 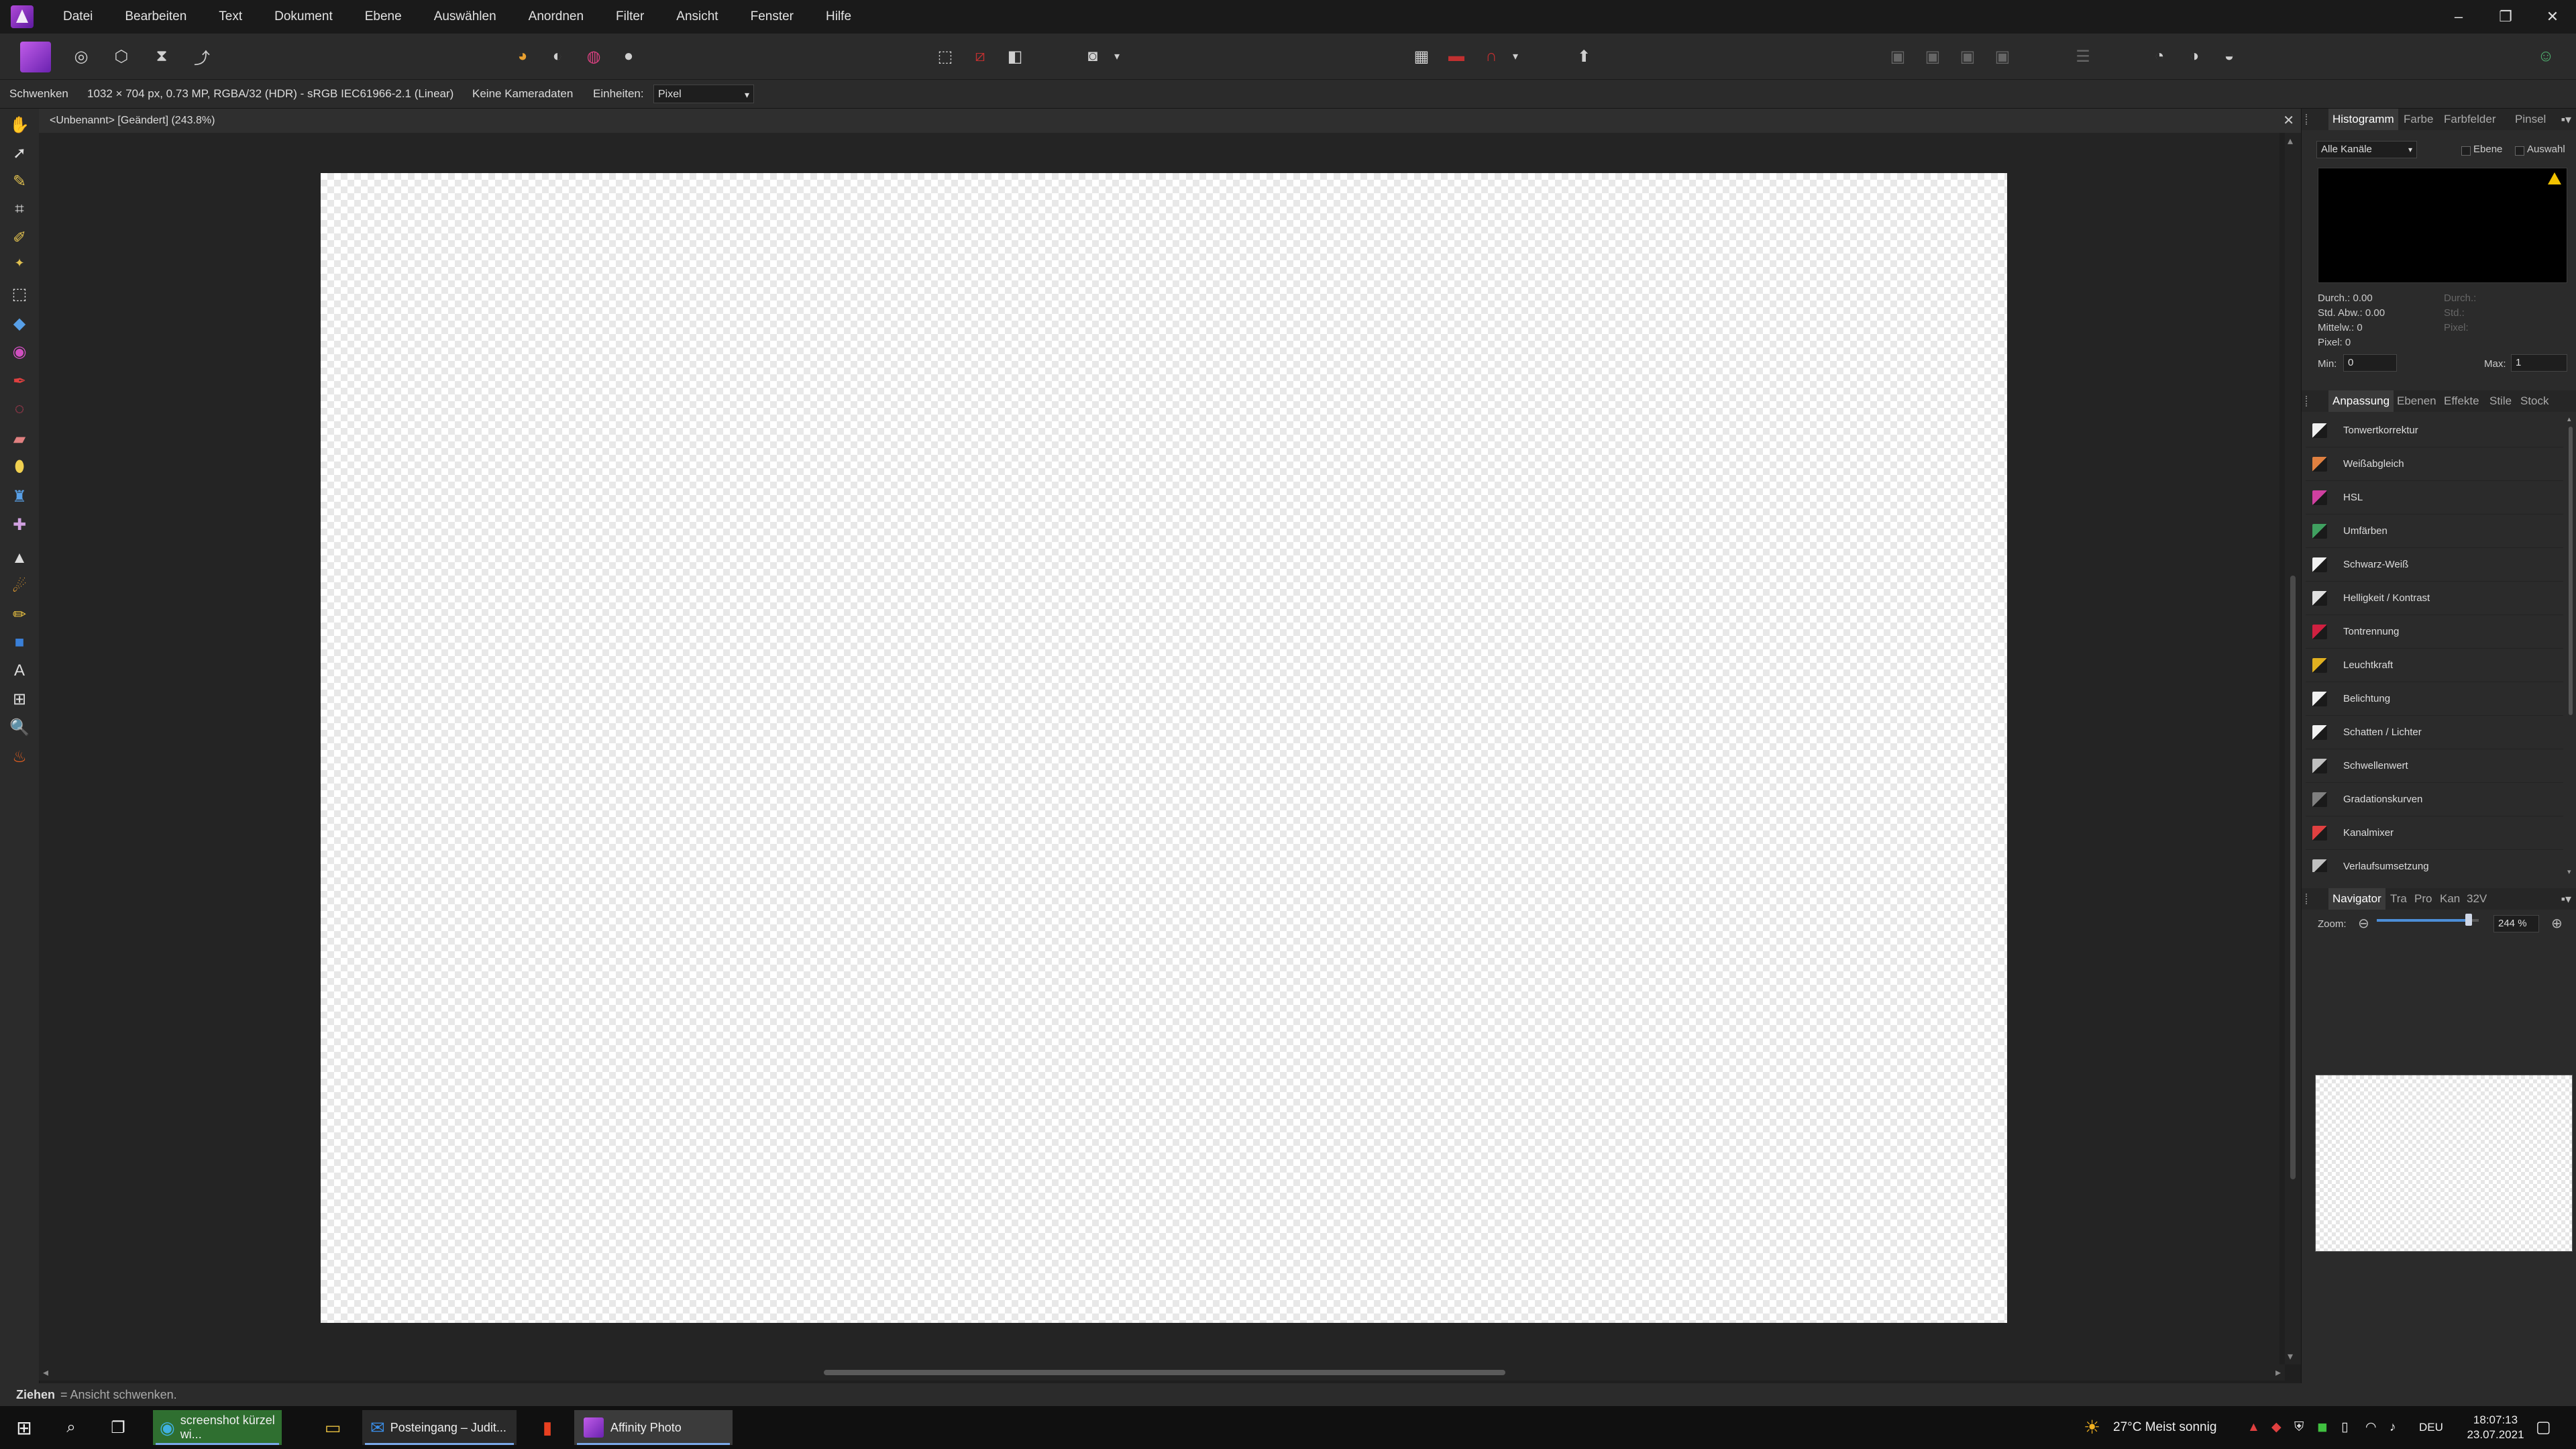 What do you see at coordinates (2428, 920) in the screenshot?
I see `zoom-slider` at bounding box center [2428, 920].